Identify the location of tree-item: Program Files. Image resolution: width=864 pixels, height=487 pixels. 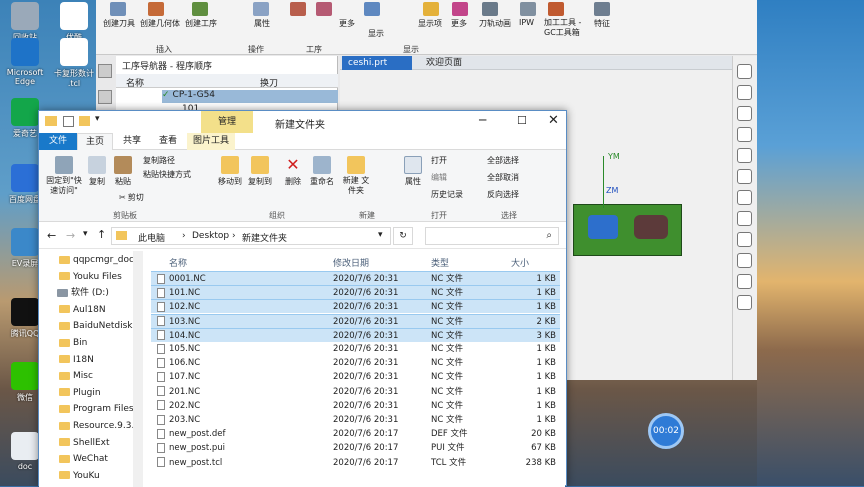
(96, 409).